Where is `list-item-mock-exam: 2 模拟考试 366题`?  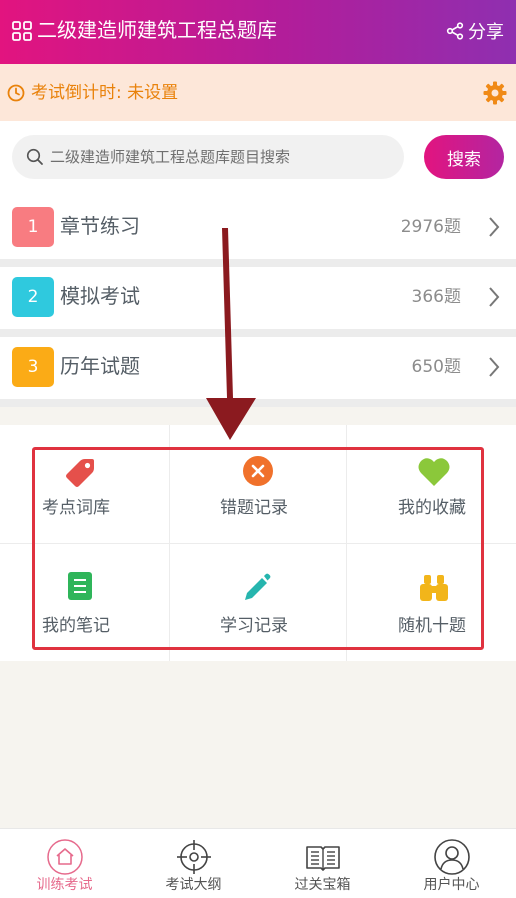
list-item-mock-exam: 2 模拟考试 366题 is located at coordinates (258, 298).